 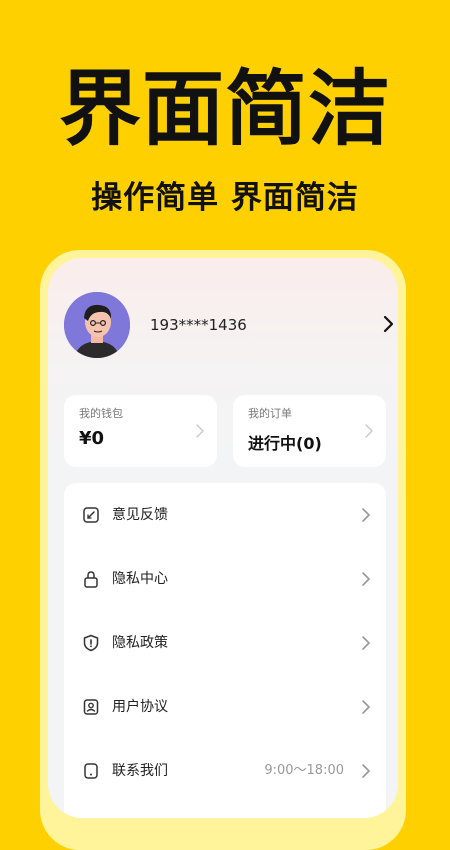 What do you see at coordinates (91, 643) in the screenshot?
I see `shield-icon` at bounding box center [91, 643].